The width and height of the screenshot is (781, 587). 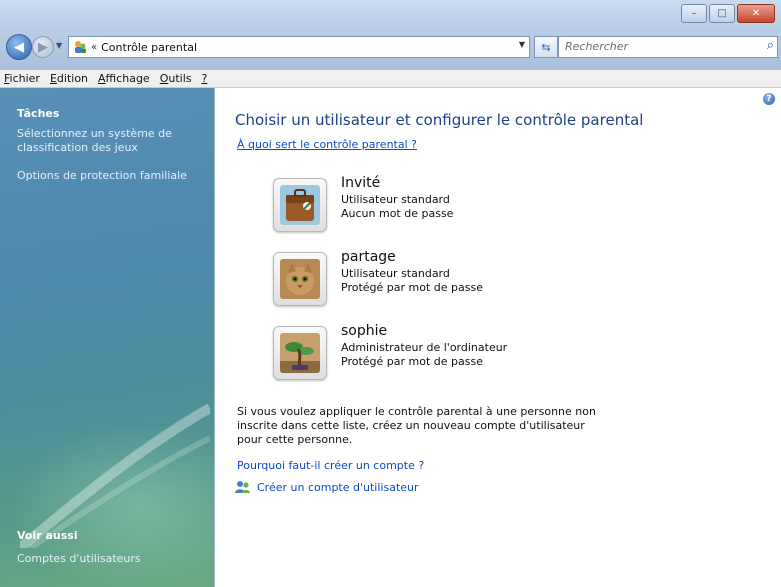 What do you see at coordinates (668, 47) in the screenshot?
I see `search-input: Rechercher ⌕` at bounding box center [668, 47].